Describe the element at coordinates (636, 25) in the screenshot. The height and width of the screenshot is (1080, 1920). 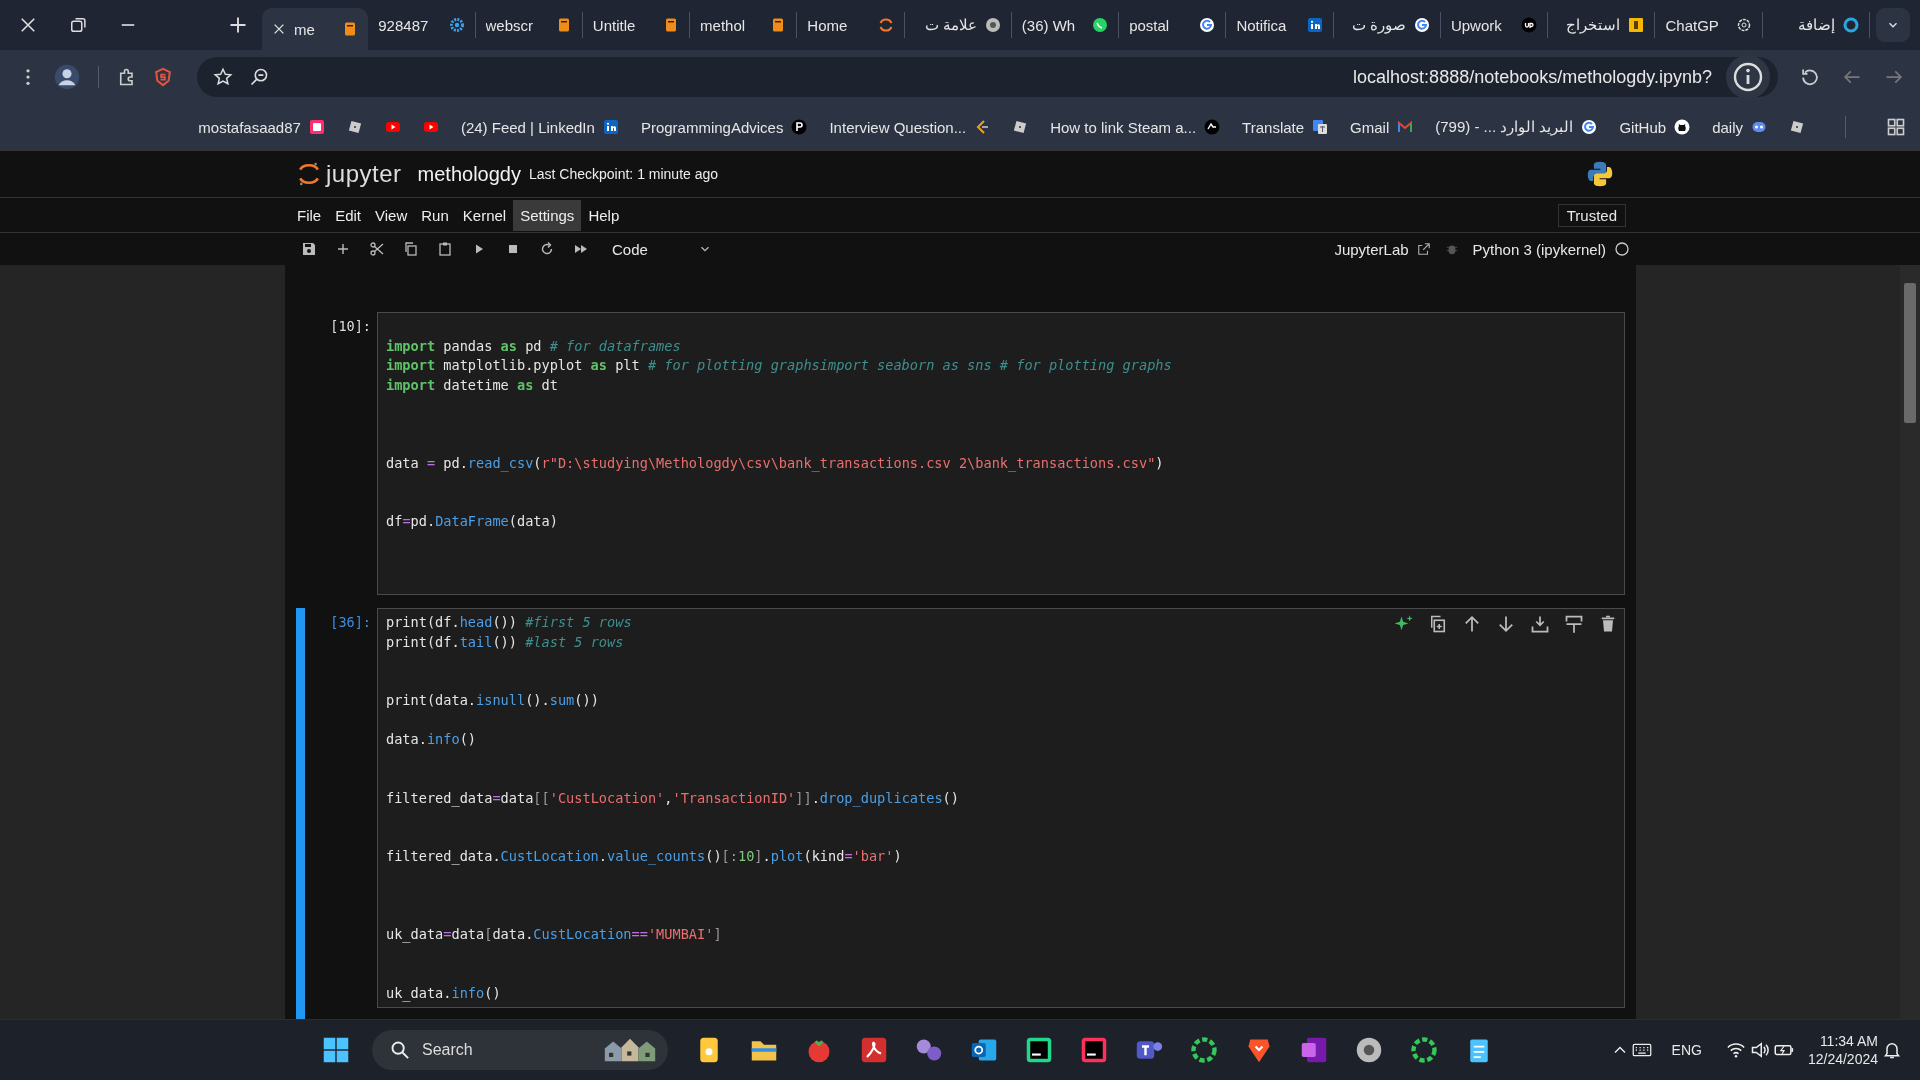
I see `browser-tab: Untitle` at that location.